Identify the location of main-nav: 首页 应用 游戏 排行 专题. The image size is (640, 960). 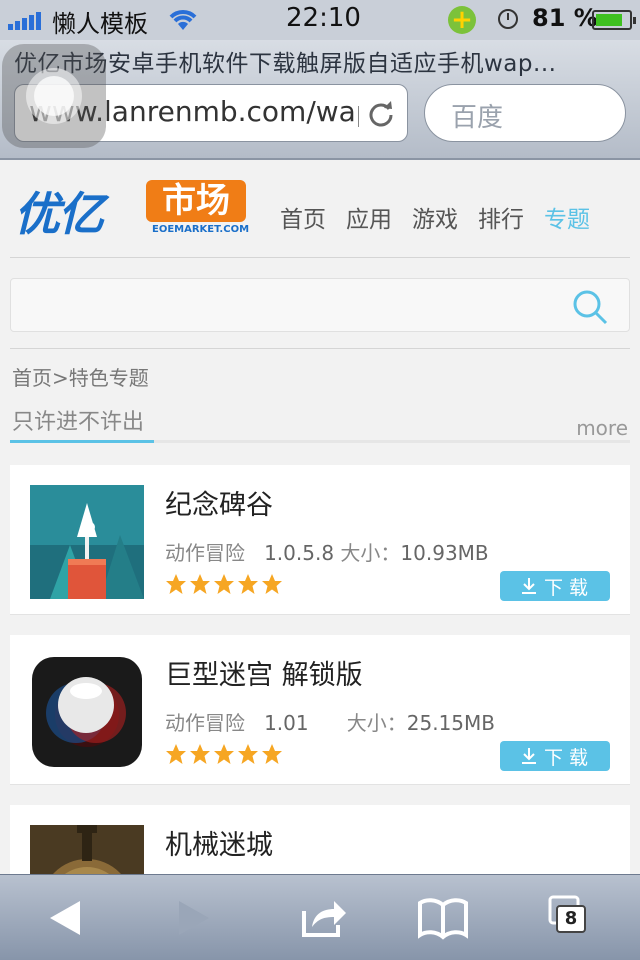
(435, 217).